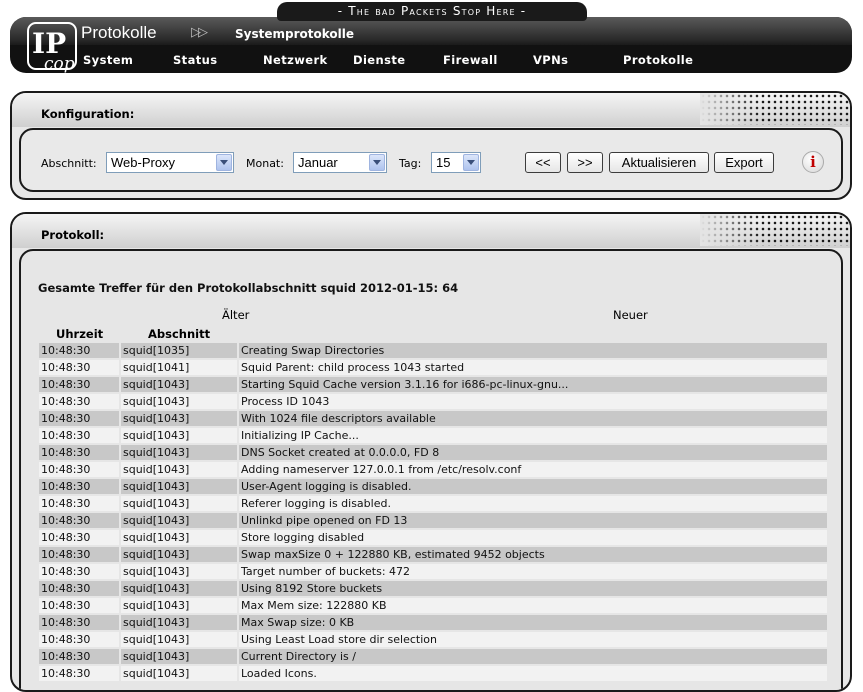  What do you see at coordinates (179, 334) in the screenshot?
I see `column-header-section: Abschnitt` at bounding box center [179, 334].